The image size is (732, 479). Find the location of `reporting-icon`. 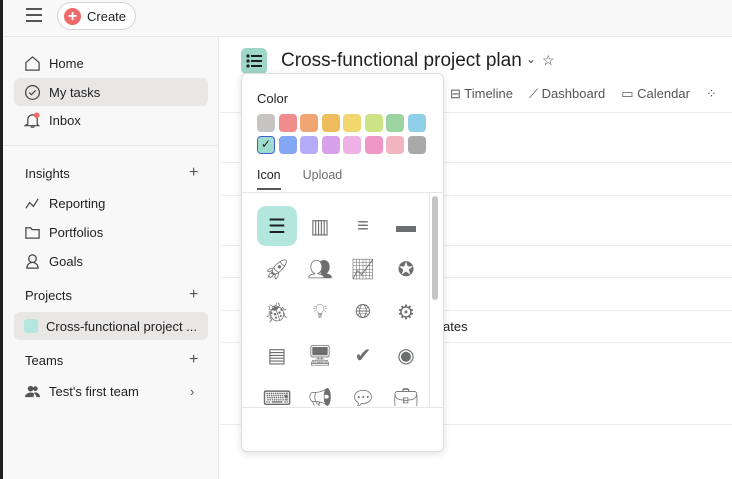

reporting-icon is located at coordinates (32, 203).